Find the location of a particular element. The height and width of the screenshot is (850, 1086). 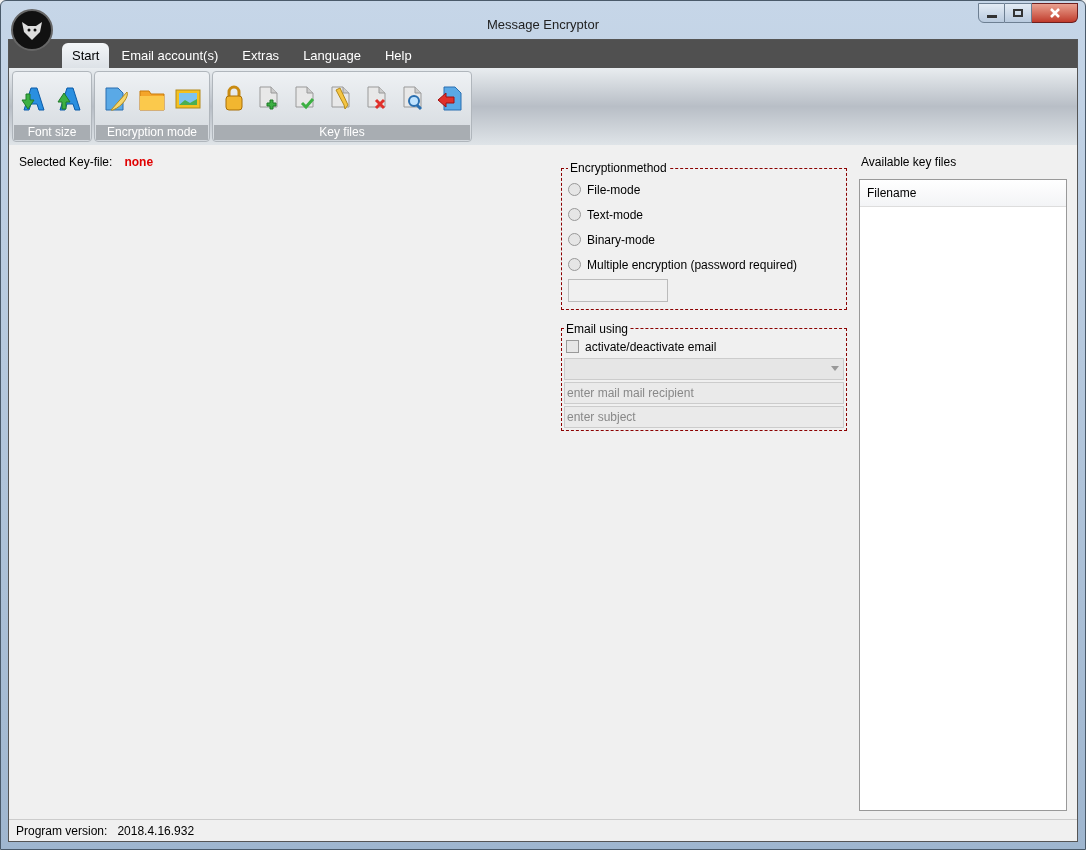

recipient-field: enter mail mail recipient is located at coordinates (704, 392).